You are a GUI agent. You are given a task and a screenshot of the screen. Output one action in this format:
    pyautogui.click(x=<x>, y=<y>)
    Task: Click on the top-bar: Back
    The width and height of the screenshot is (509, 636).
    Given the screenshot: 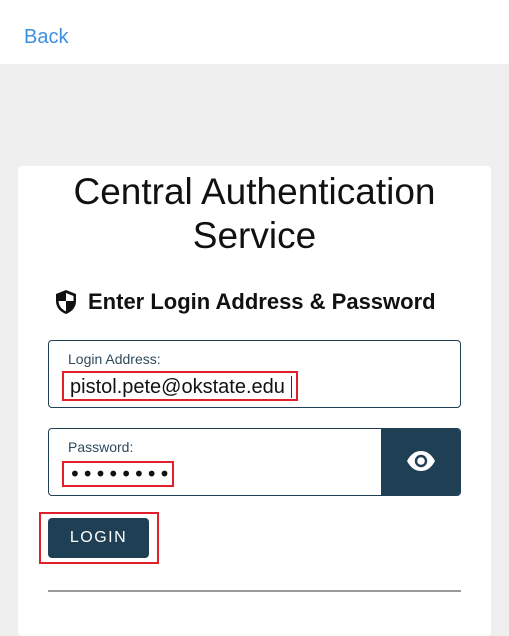 What is the action you would take?
    pyautogui.click(x=254, y=32)
    